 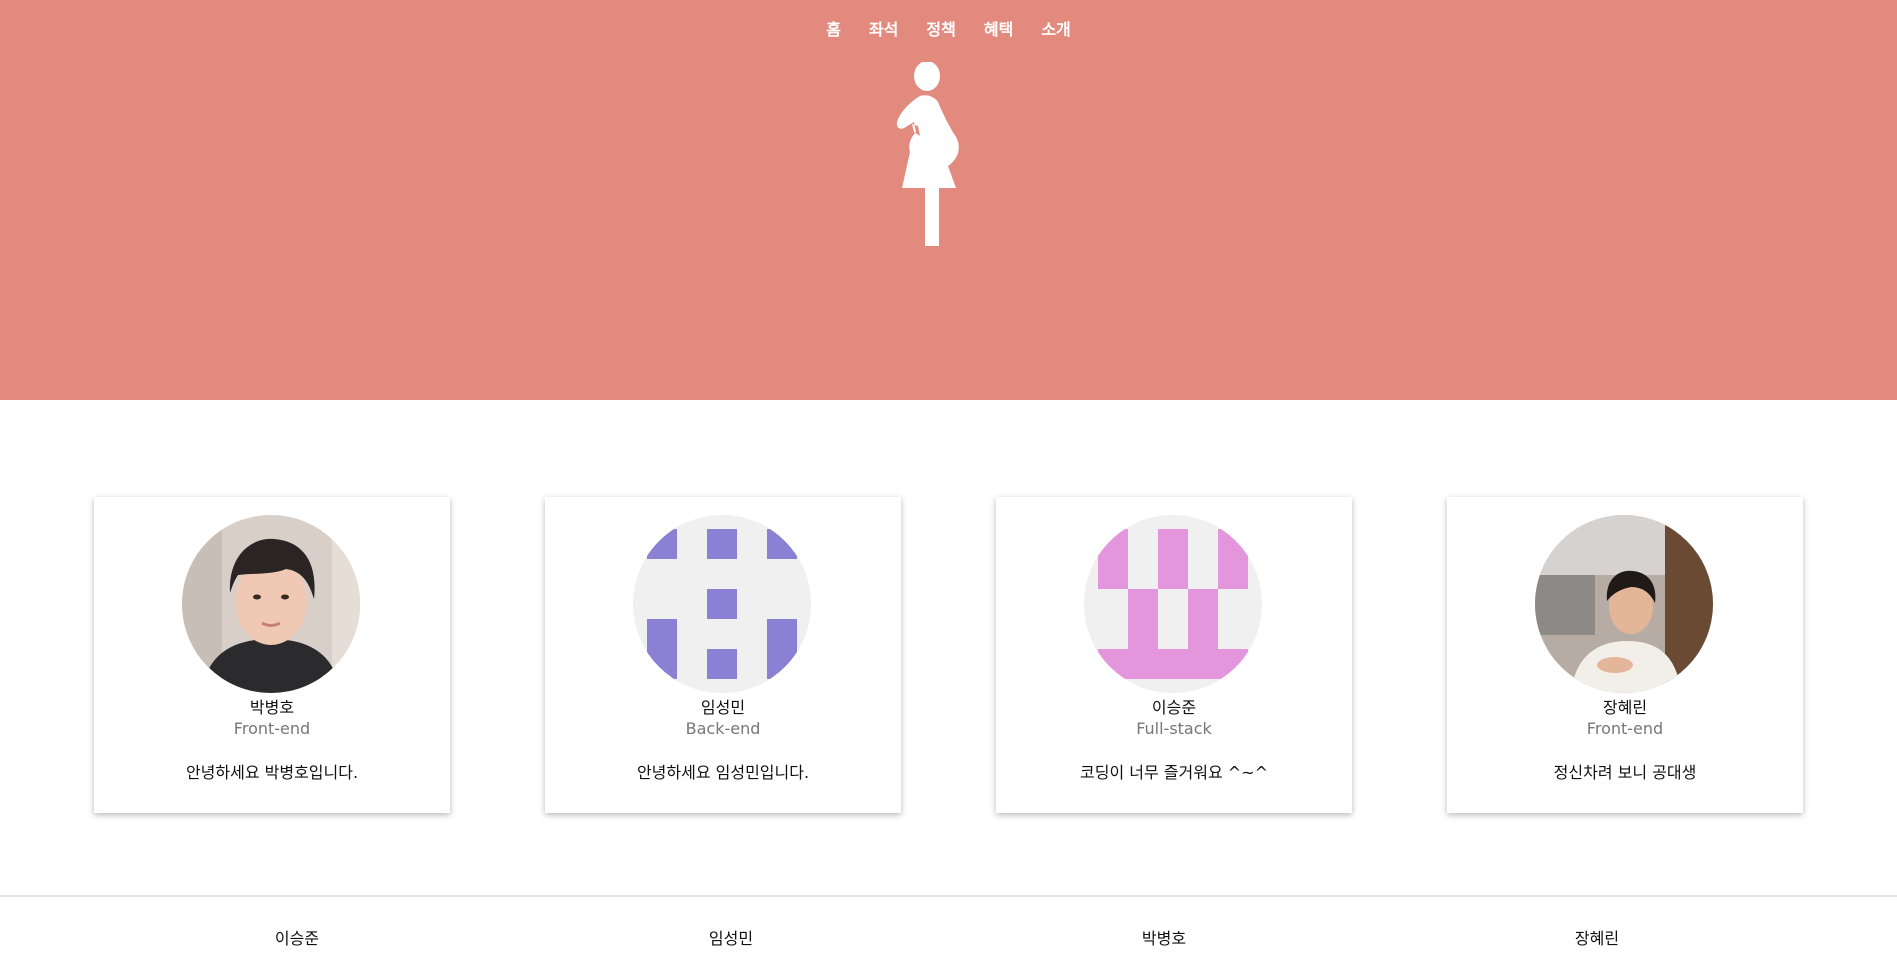 I want to click on member-role: Back-end, so click(x=723, y=728).